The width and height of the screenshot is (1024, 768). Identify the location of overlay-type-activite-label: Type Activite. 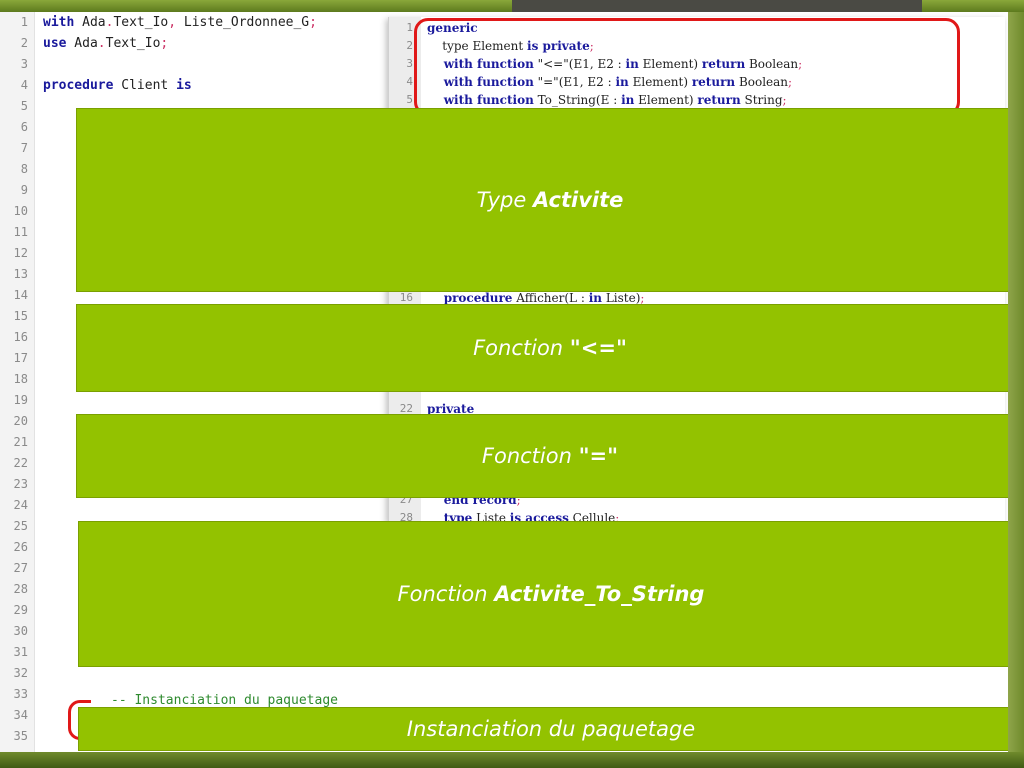
(550, 200).